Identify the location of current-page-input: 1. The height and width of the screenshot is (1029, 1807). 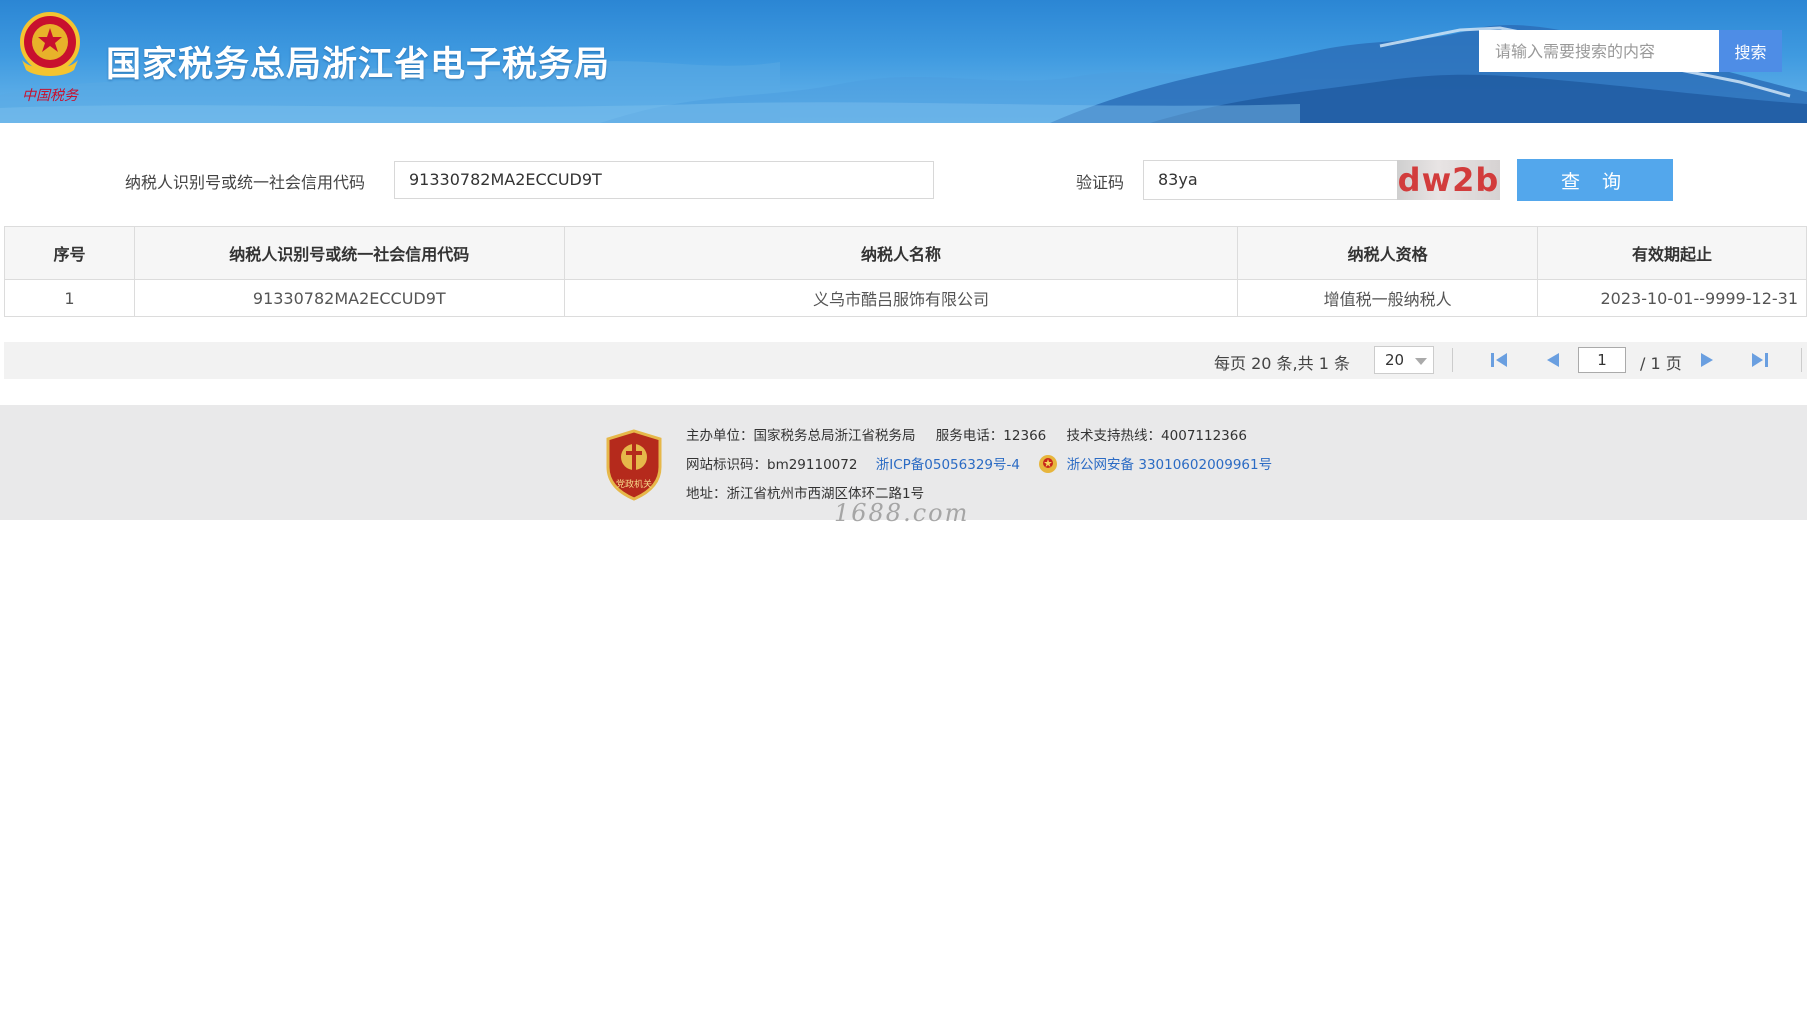
(1602, 360).